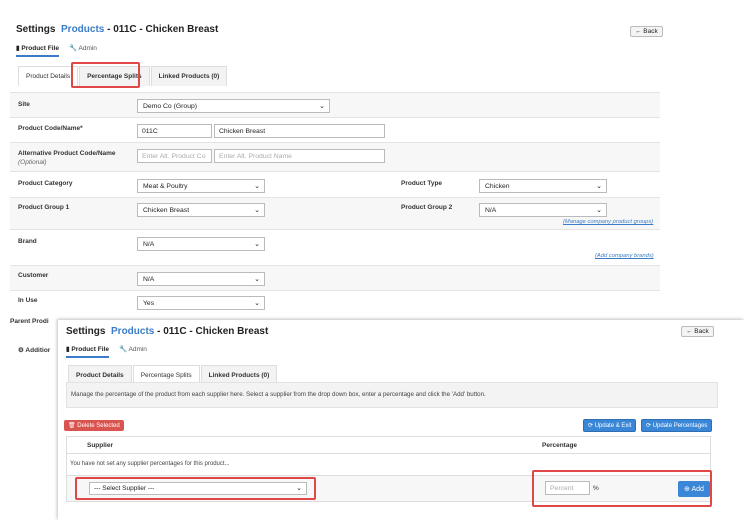 This screenshot has height=520, width=744. Describe the element at coordinates (94, 425) in the screenshot. I see `delete-selected-button: 🗑 Delete Selected` at that location.